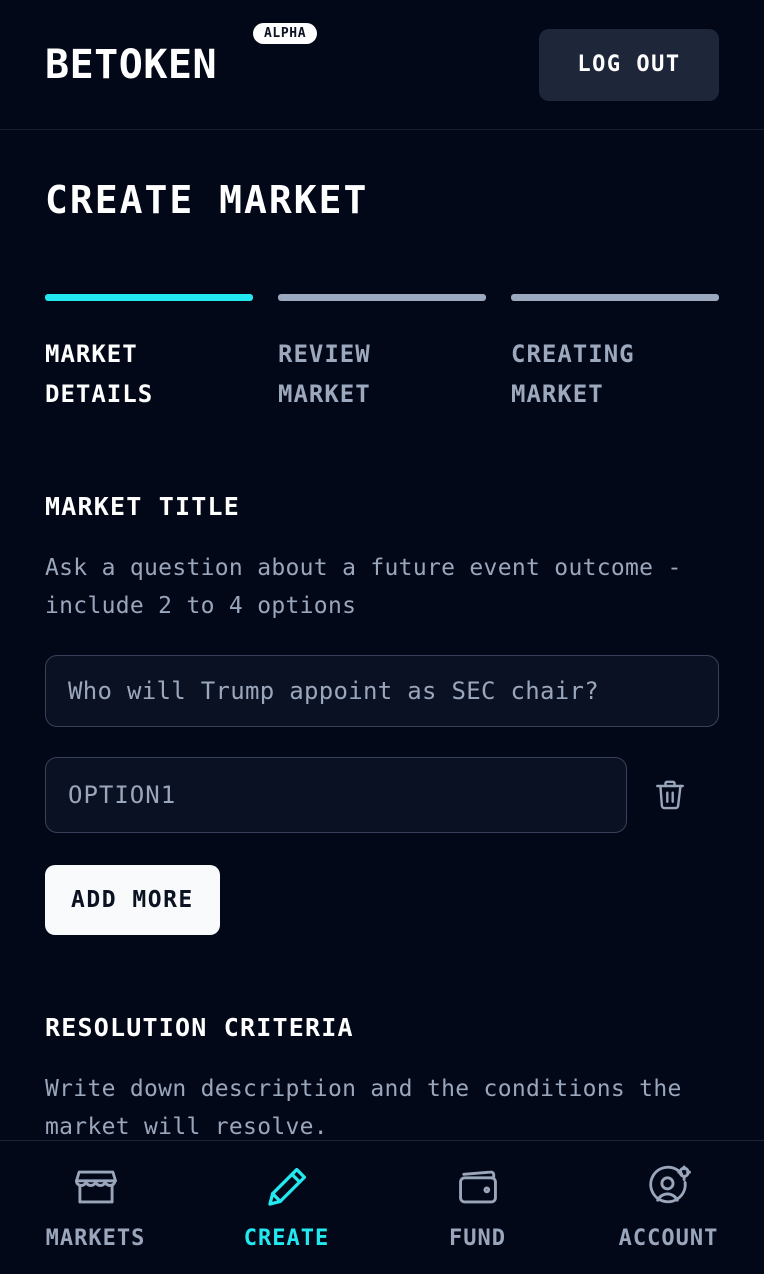  I want to click on market-title-input, so click(382, 691).